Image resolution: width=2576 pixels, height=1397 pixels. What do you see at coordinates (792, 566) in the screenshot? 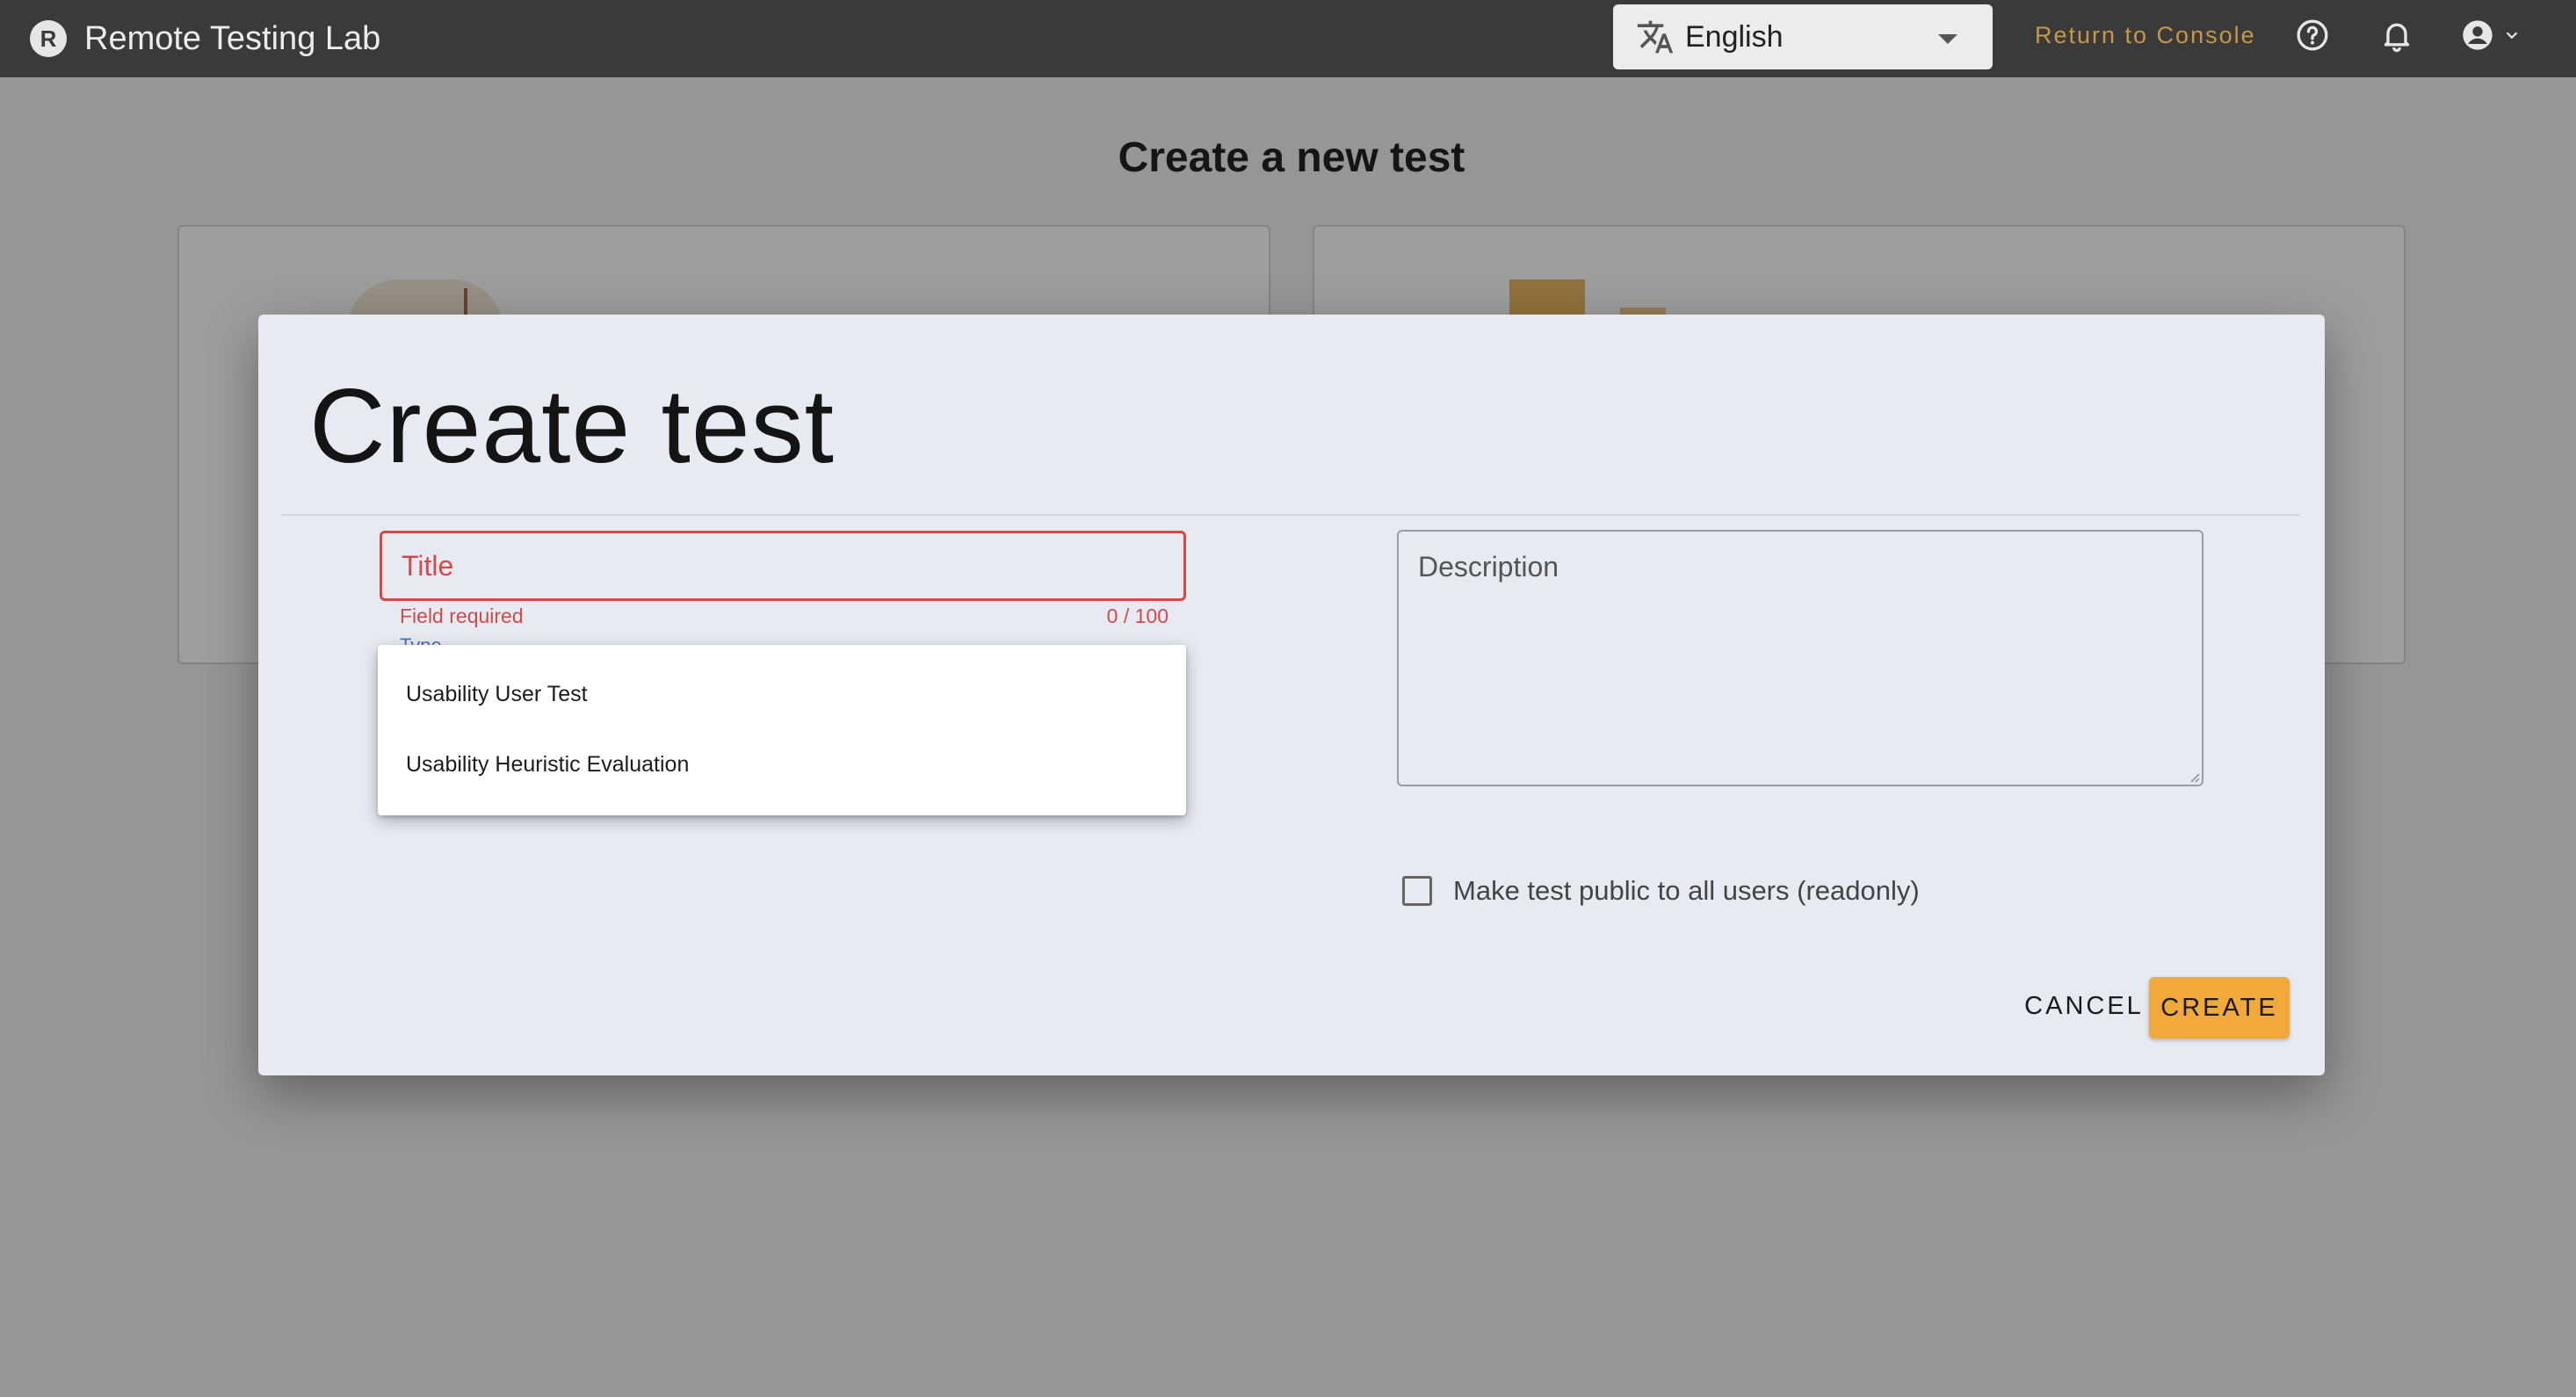
I see `title-input` at bounding box center [792, 566].